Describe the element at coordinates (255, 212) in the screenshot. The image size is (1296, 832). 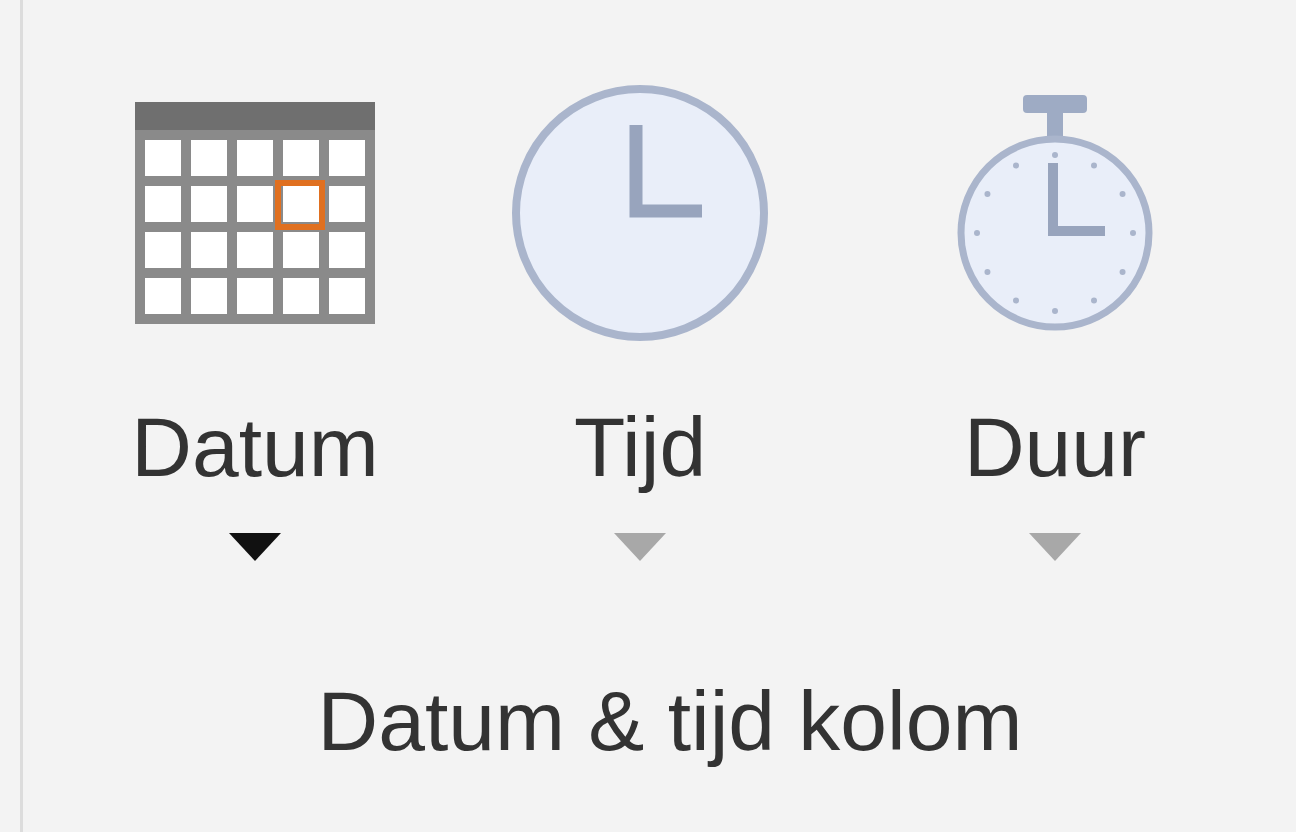
I see `calendar-icon` at that location.